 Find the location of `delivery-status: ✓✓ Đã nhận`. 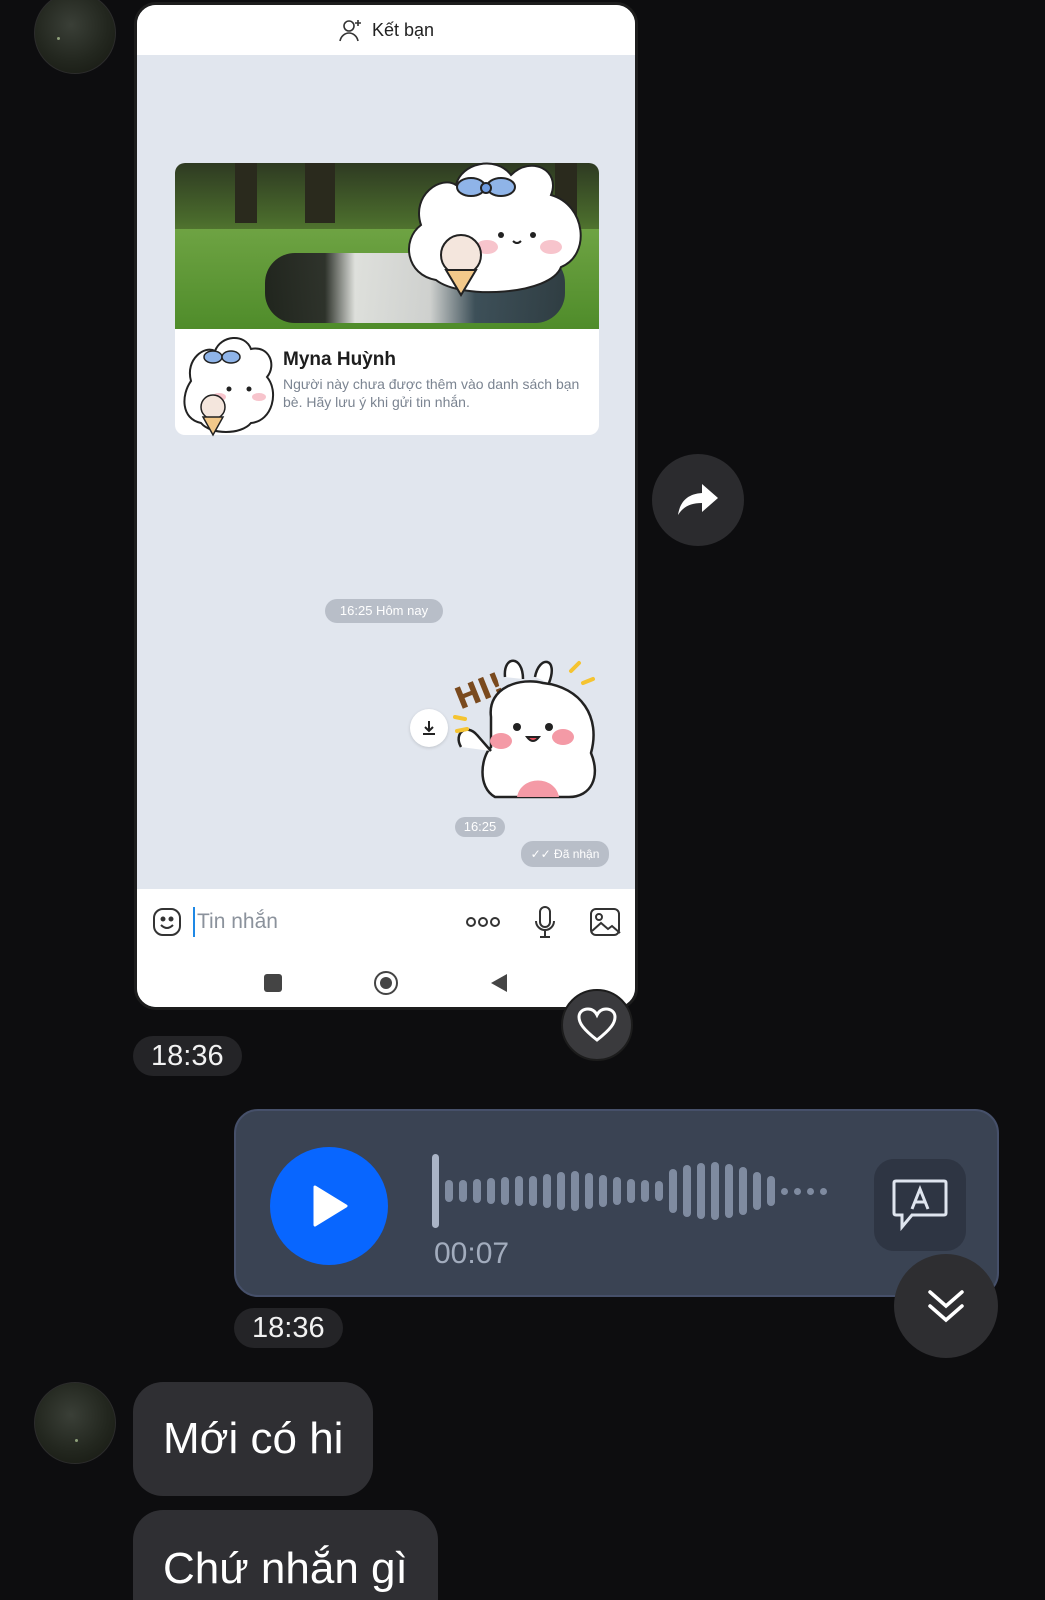

delivery-status: ✓✓ Đã nhận is located at coordinates (565, 854).